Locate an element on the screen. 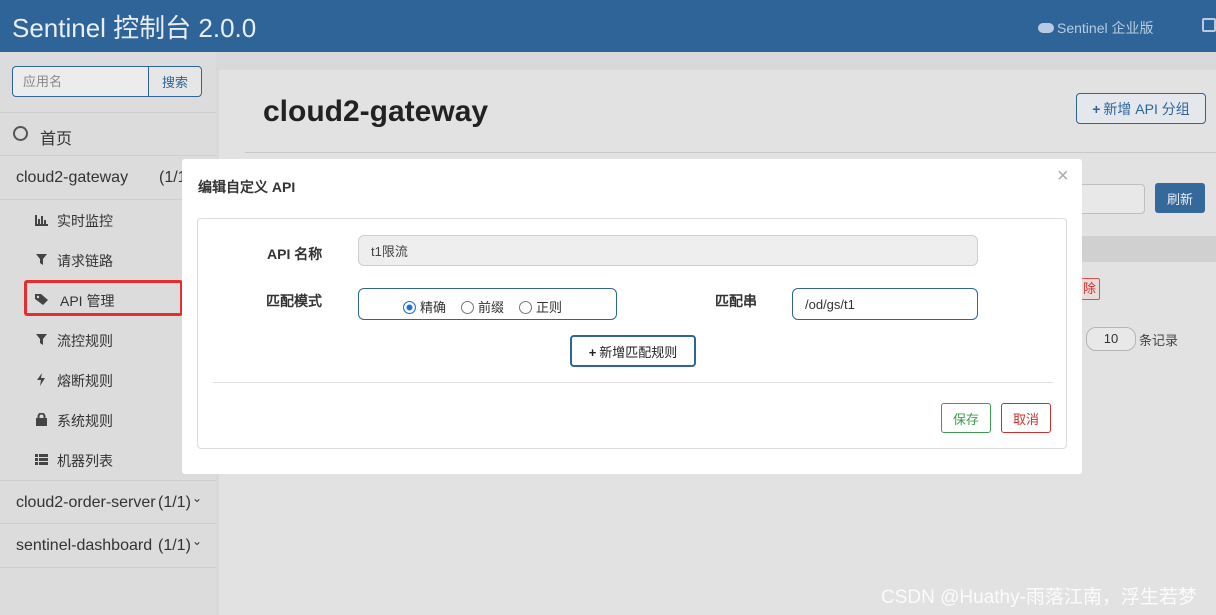 This screenshot has height=615, width=1216. sidebar-item-label: 请求链路 is located at coordinates (85, 261).